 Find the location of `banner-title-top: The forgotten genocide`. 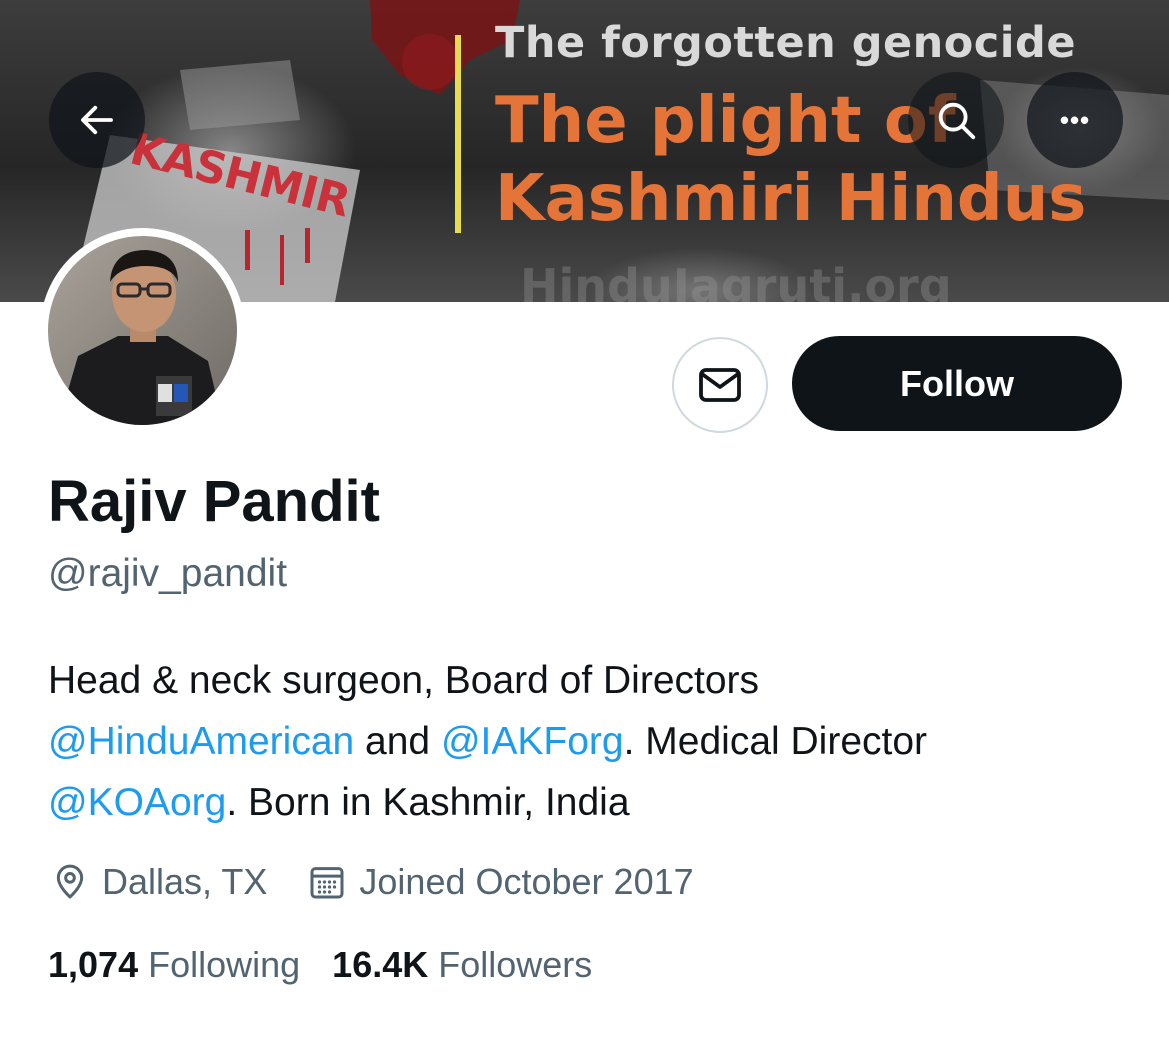

banner-title-top: The forgotten genocide is located at coordinates (785, 43).